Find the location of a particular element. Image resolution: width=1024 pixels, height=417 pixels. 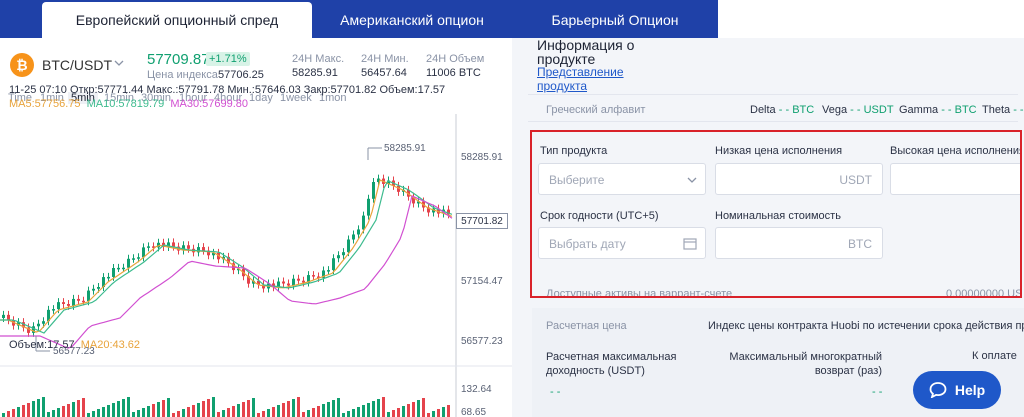

chevron-down-icon is located at coordinates (692, 180).